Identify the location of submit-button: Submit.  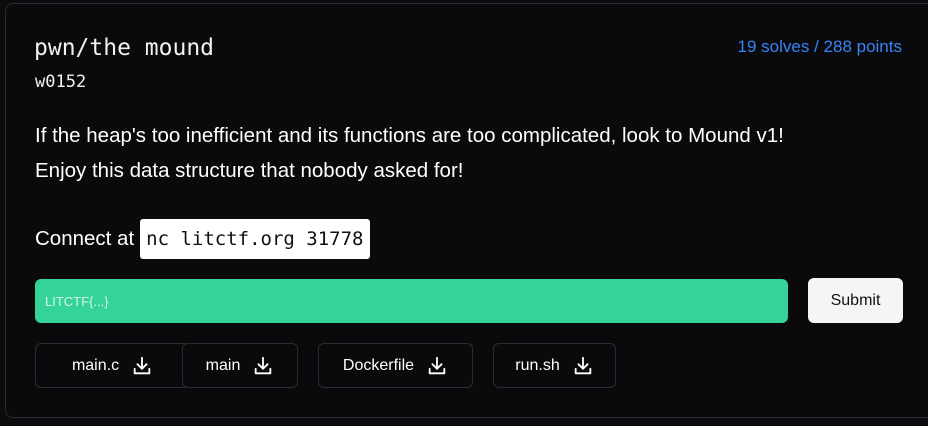
(855, 300).